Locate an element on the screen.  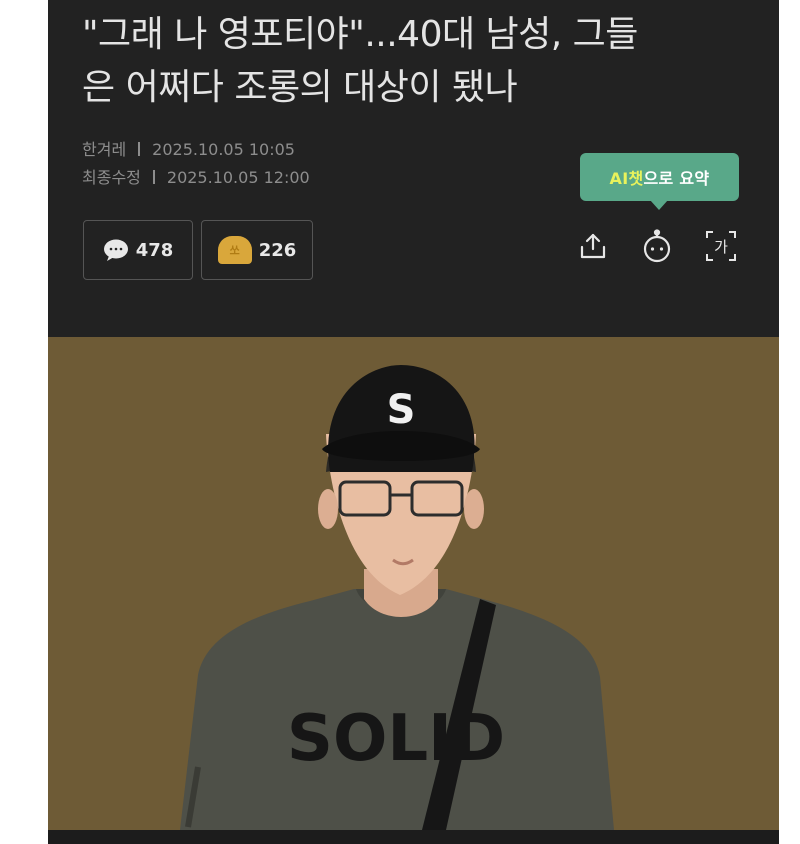
article-title-line-1: "그래 나 영포티야"...40대 남성, 그들 is located at coordinates (360, 34).